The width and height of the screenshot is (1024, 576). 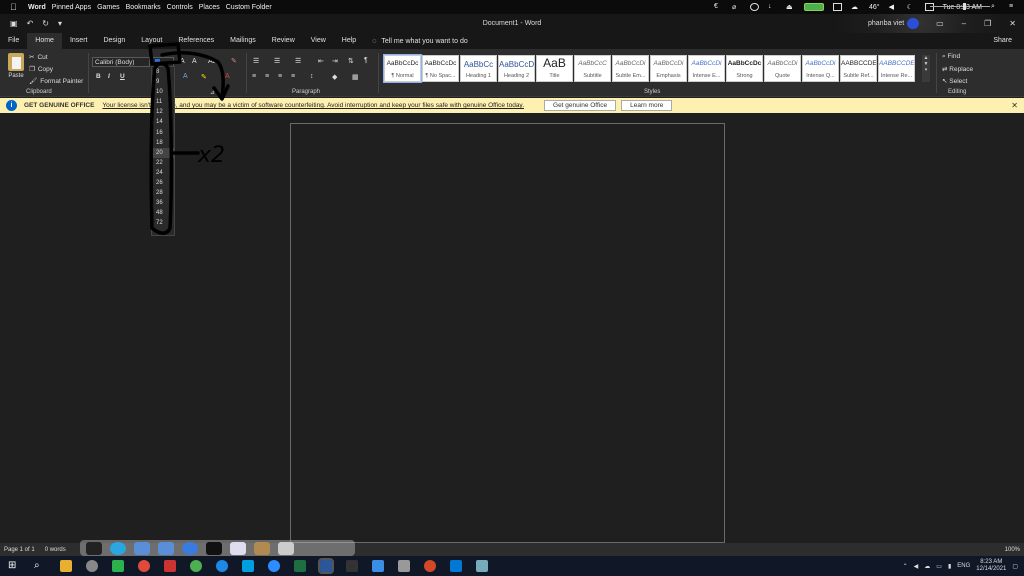 I want to click on moon-icon: ☾, so click(x=911, y=7).